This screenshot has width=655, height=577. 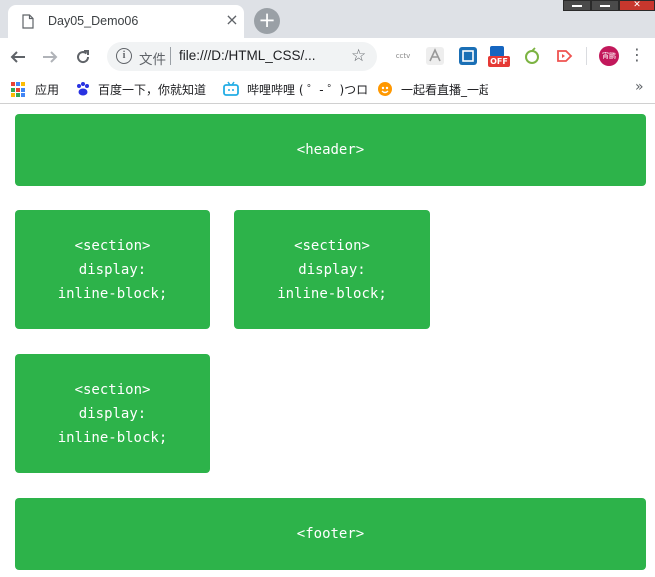 I want to click on footer-label: <footer>, so click(x=330, y=534).